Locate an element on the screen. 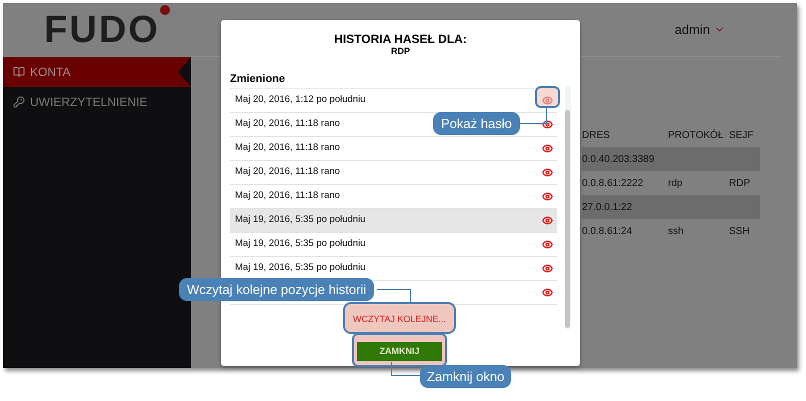 The image size is (806, 401). dialog-subtitle: RDP is located at coordinates (400, 51).